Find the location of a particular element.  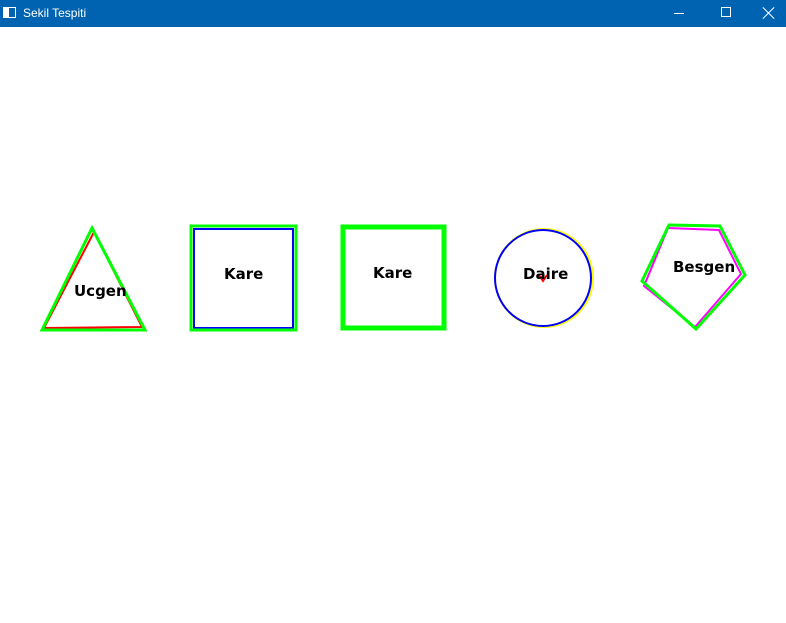

pentagon-shape: Besgen is located at coordinates (693, 277).